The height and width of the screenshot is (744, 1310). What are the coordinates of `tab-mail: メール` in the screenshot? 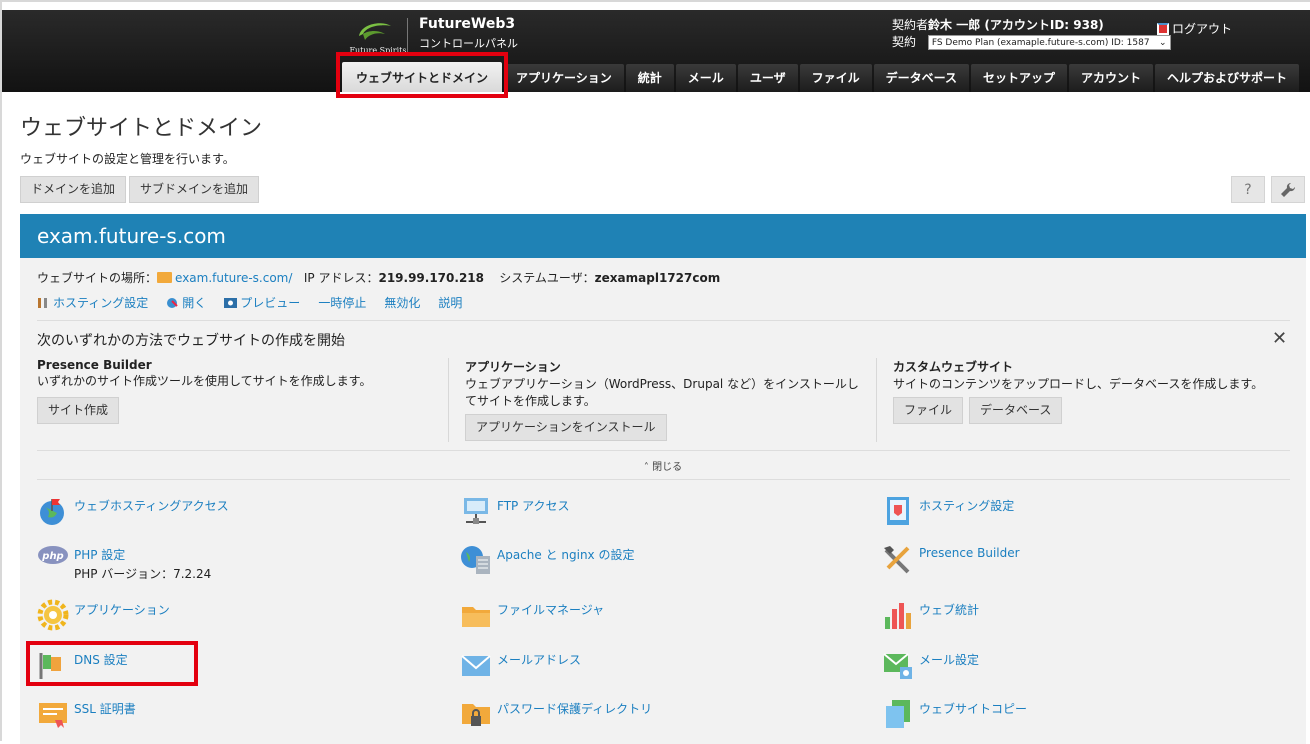 It's located at (705, 78).